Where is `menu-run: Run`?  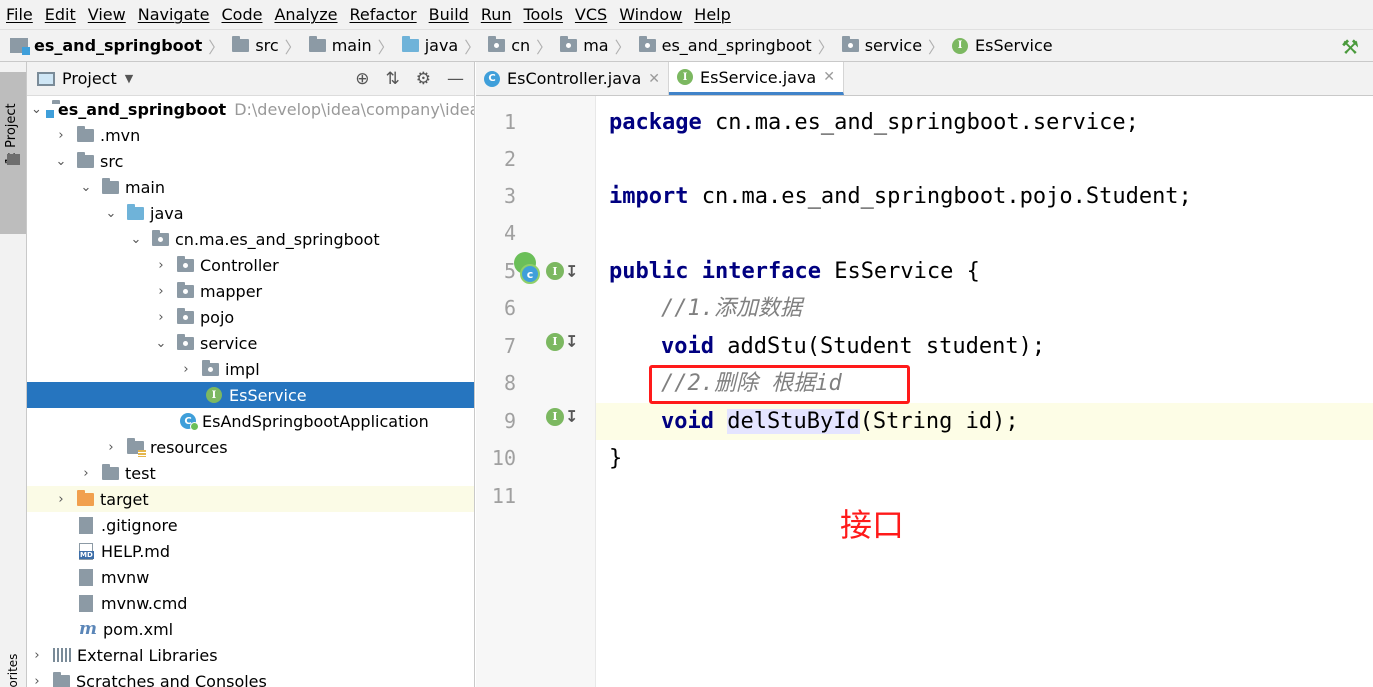 menu-run: Run is located at coordinates (496, 14).